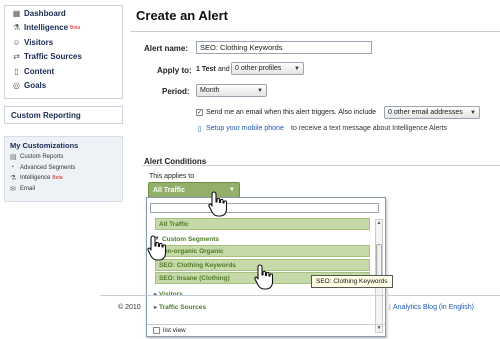 The height and width of the screenshot is (339, 500). I want to click on email-addresses-select: 0 other email addresses ▼, so click(432, 112).